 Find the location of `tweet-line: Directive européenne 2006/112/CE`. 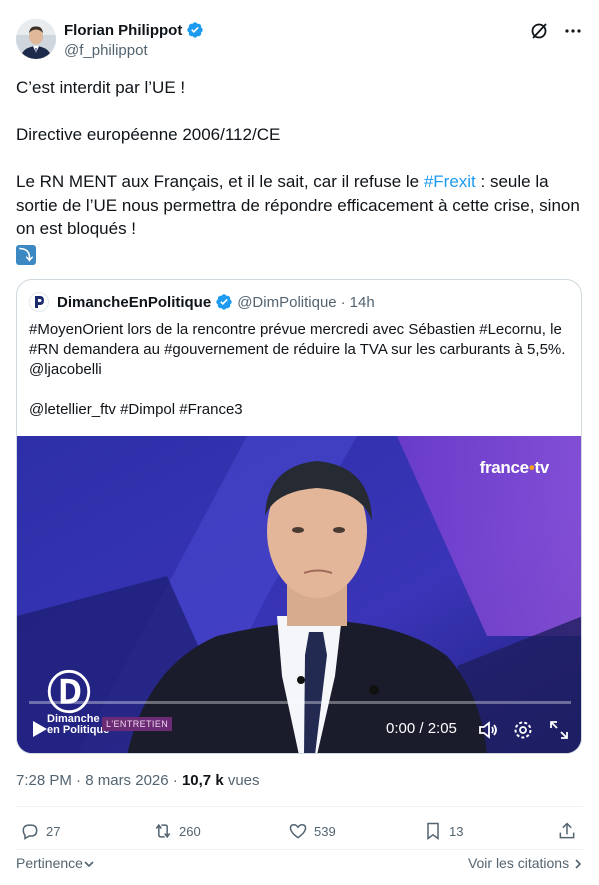

tweet-line: Directive européenne 2006/112/CE is located at coordinates (148, 134).